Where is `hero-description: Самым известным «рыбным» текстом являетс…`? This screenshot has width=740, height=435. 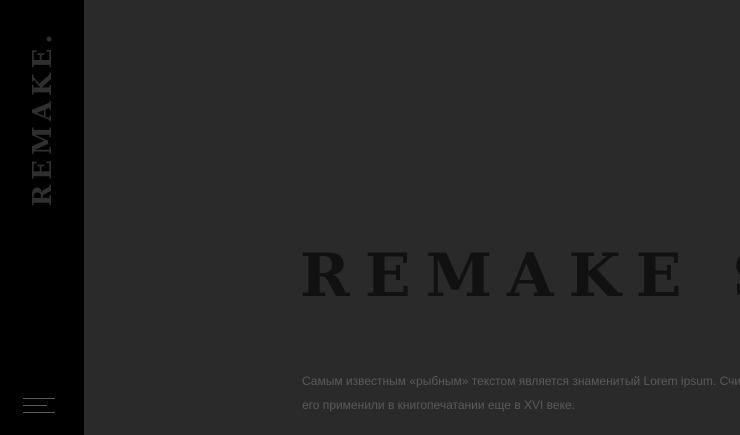 hero-description: Самым известным «рыбным» текстом являетс… is located at coordinates (521, 393).